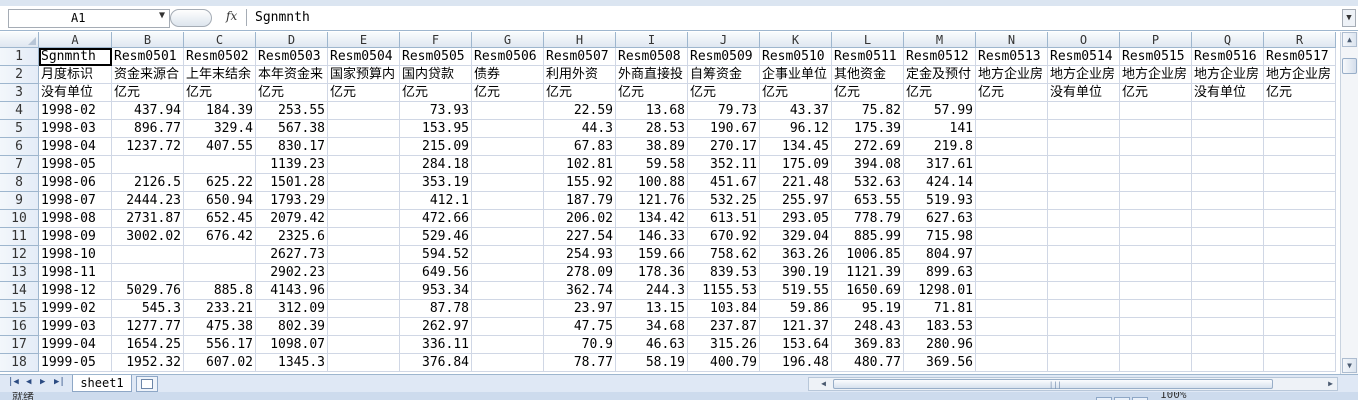  What do you see at coordinates (940, 219) in the screenshot?
I see `table-cell: 627.63` at bounding box center [940, 219].